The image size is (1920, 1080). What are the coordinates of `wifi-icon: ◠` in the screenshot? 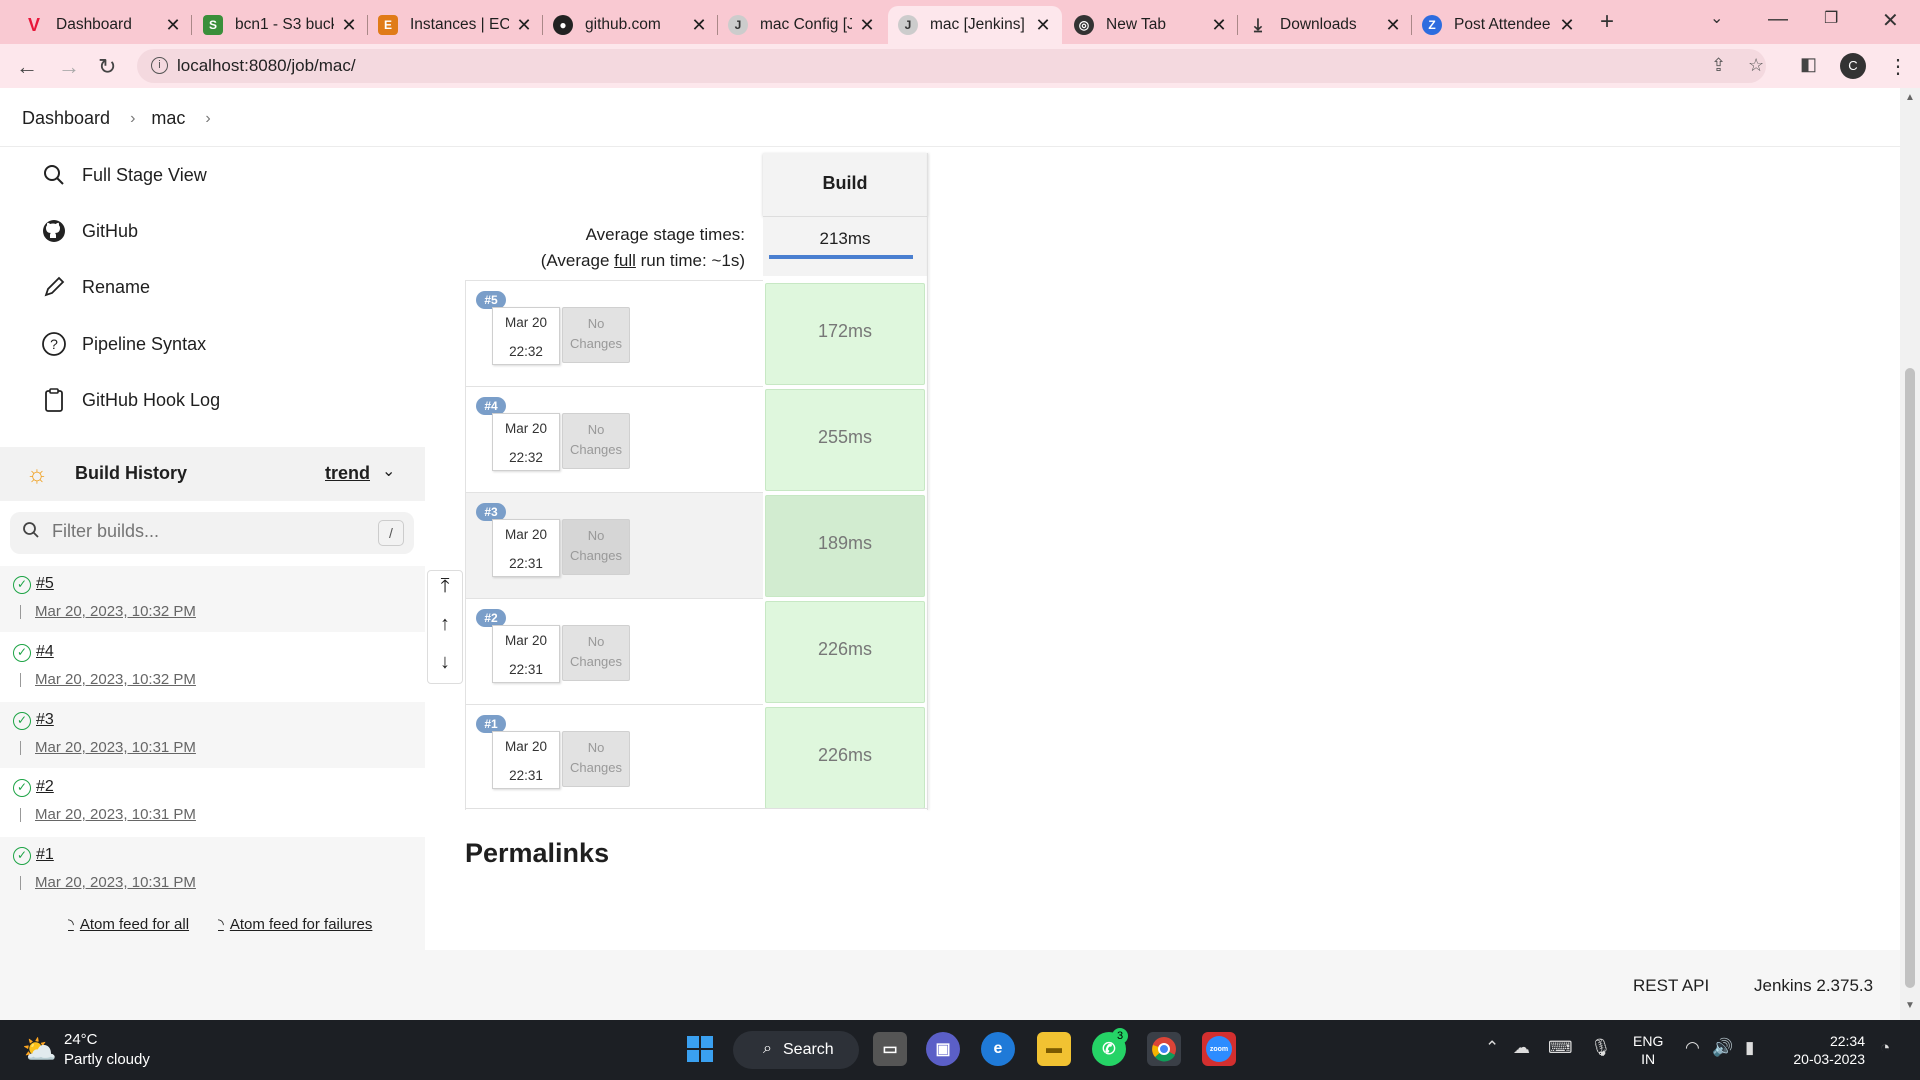 It's located at (1692, 1048).